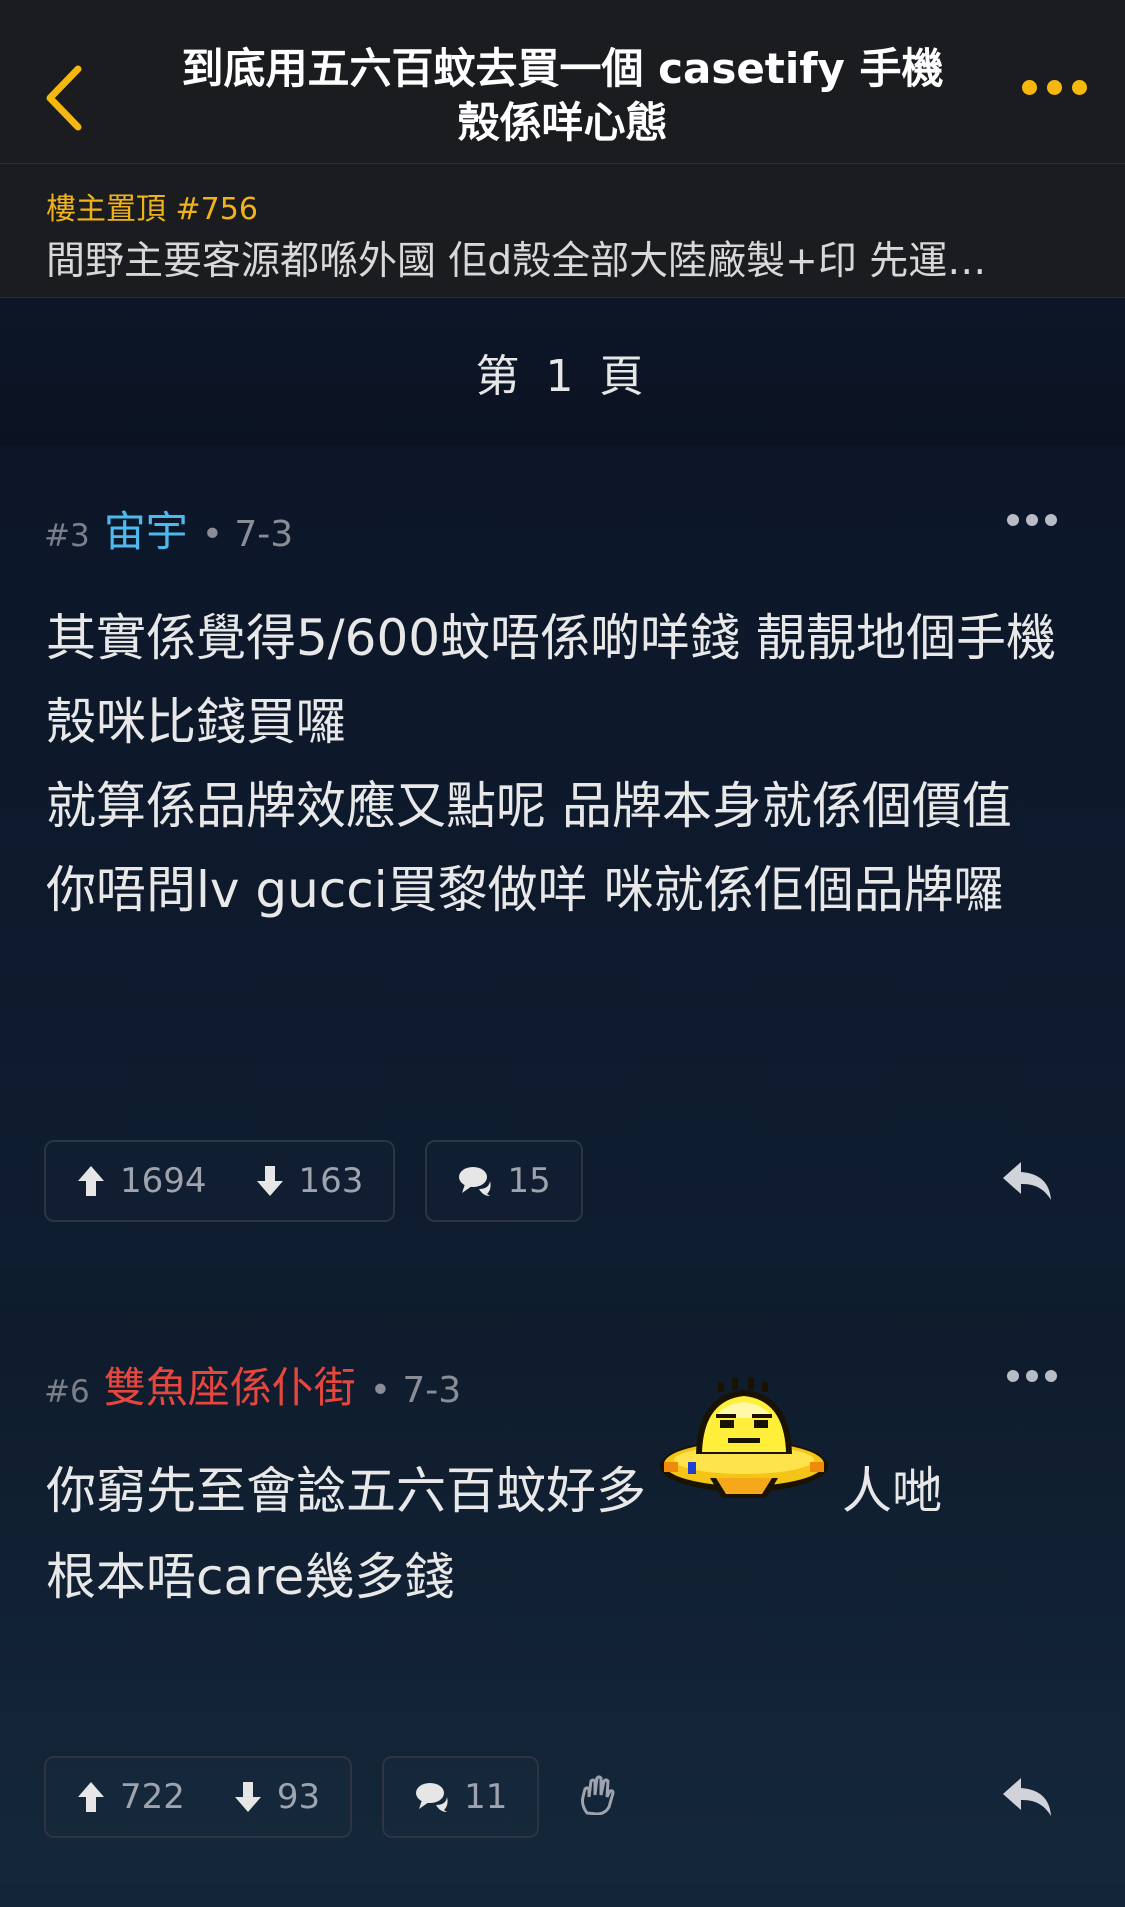  What do you see at coordinates (892, 1491) in the screenshot?
I see `post-text-segment: 人哋` at bounding box center [892, 1491].